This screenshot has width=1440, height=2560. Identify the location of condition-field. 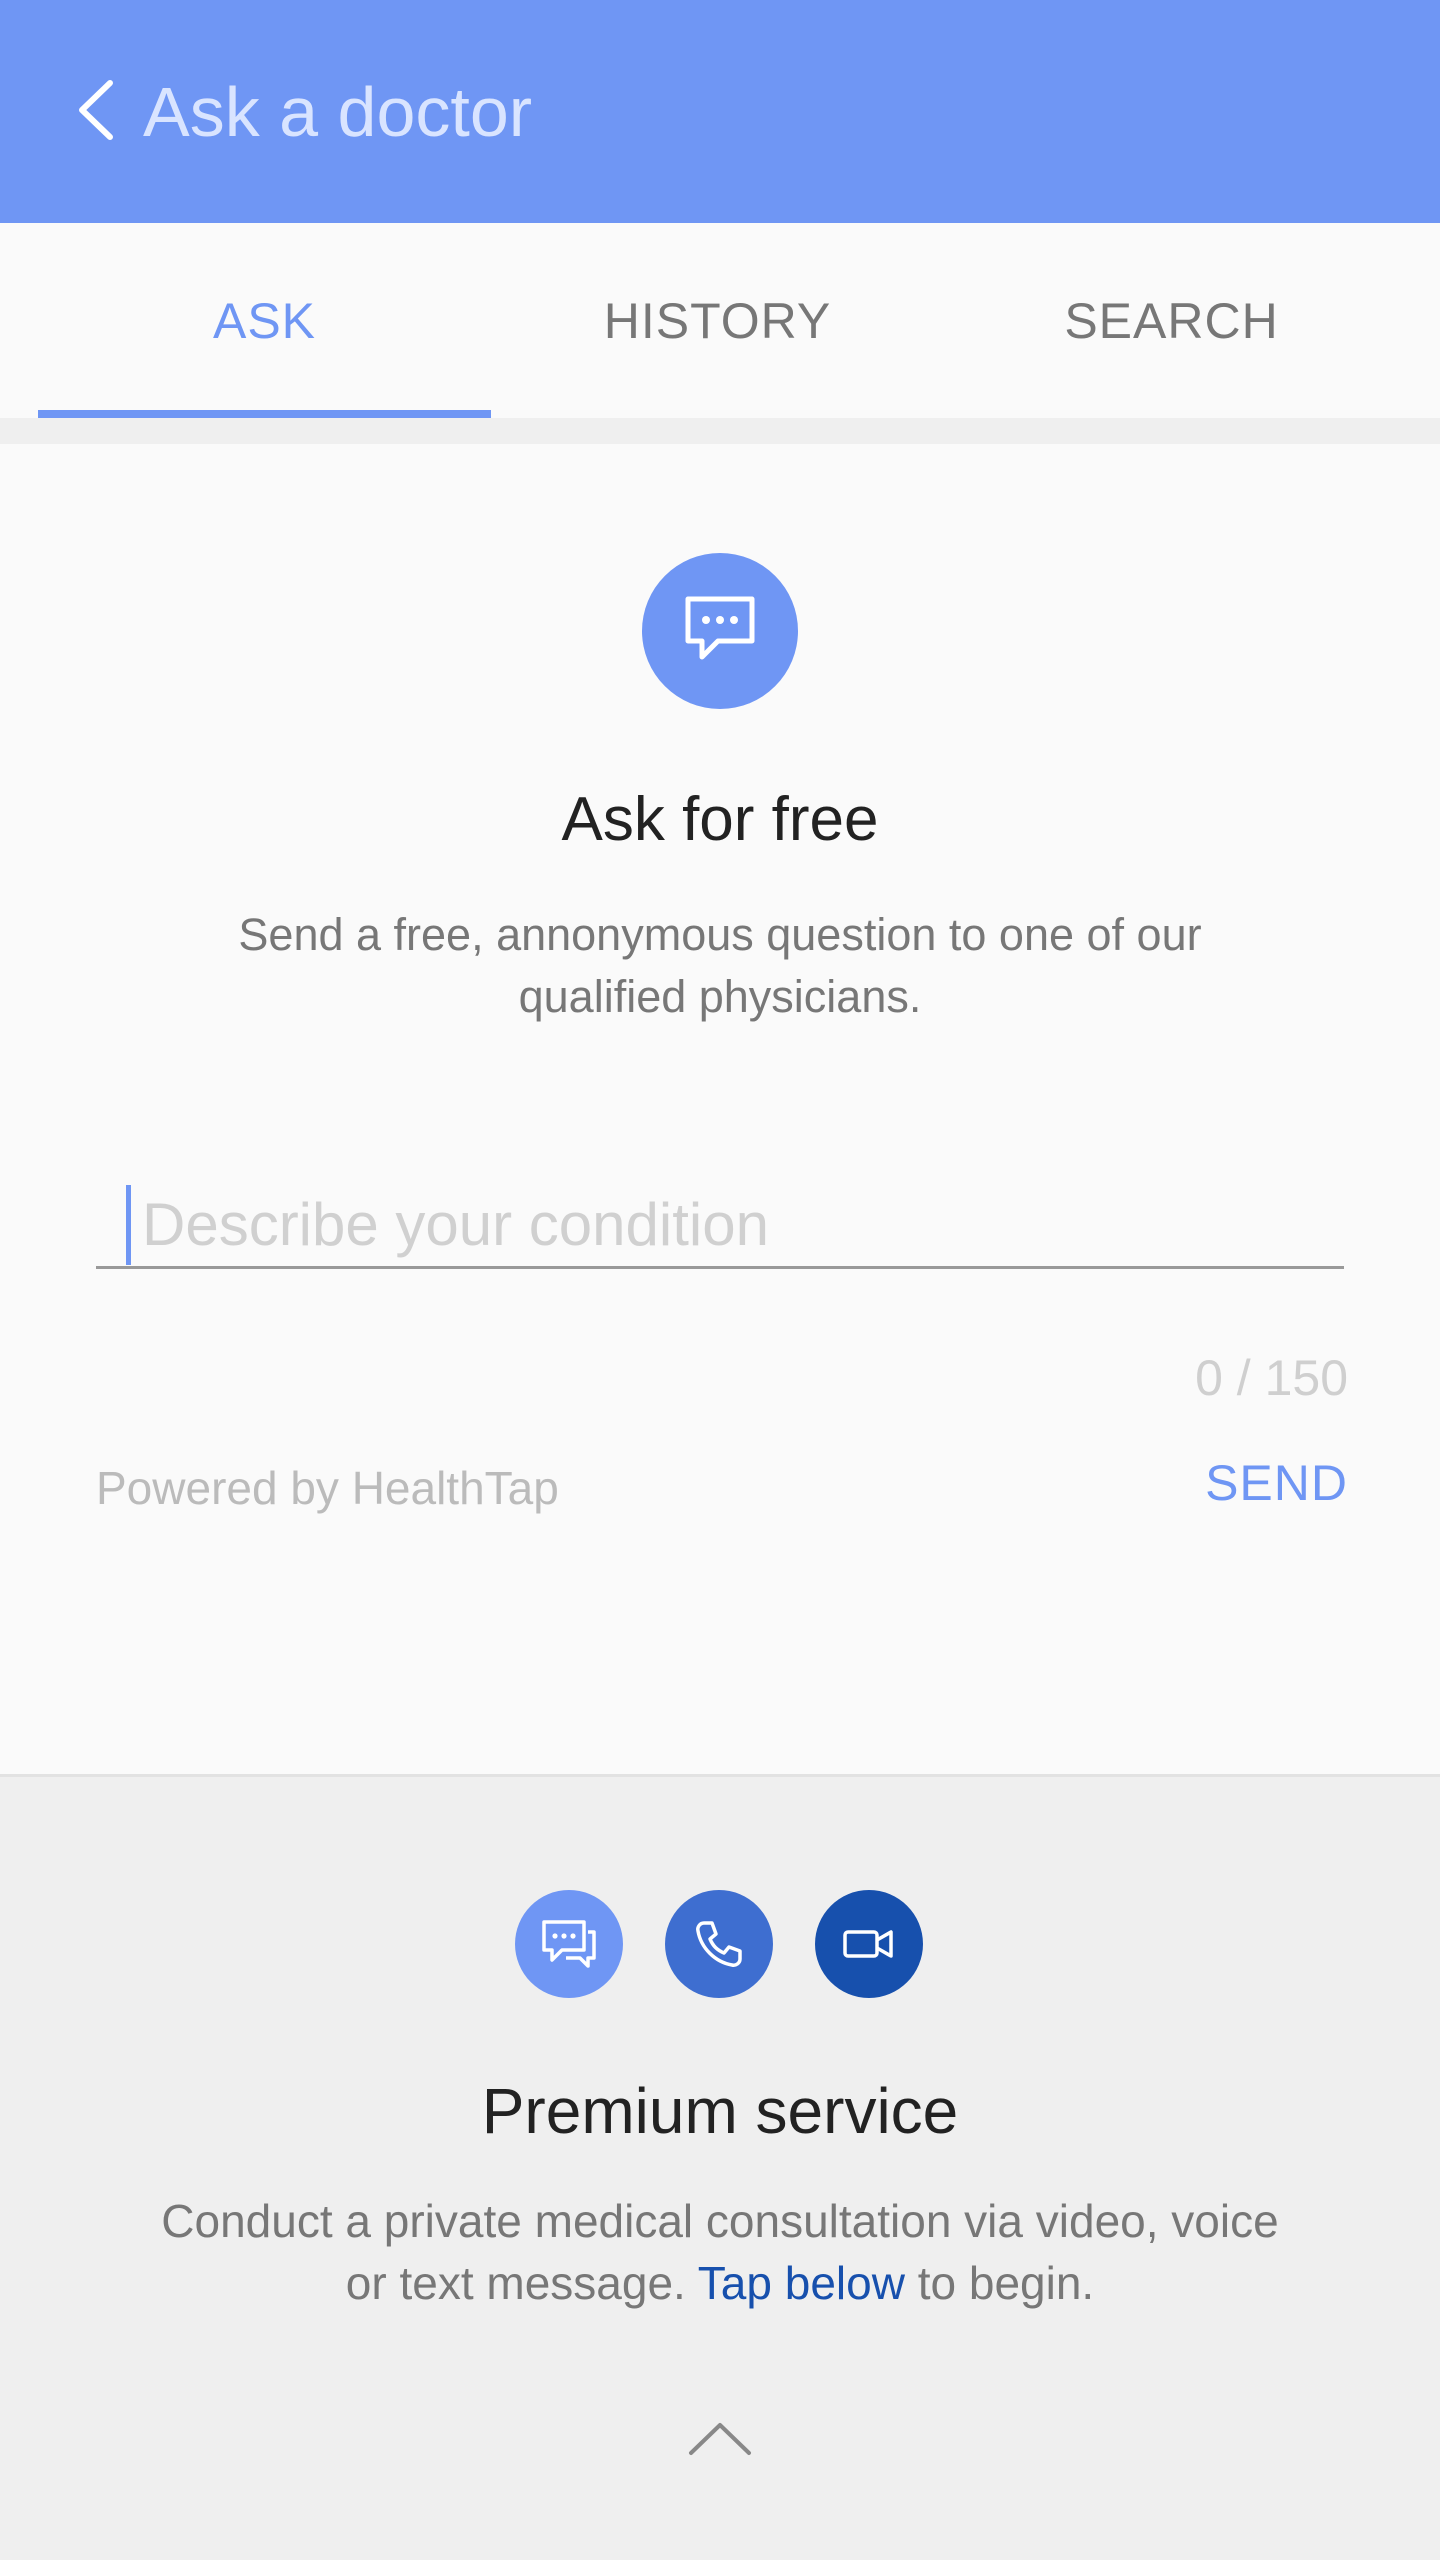
(720, 1224).